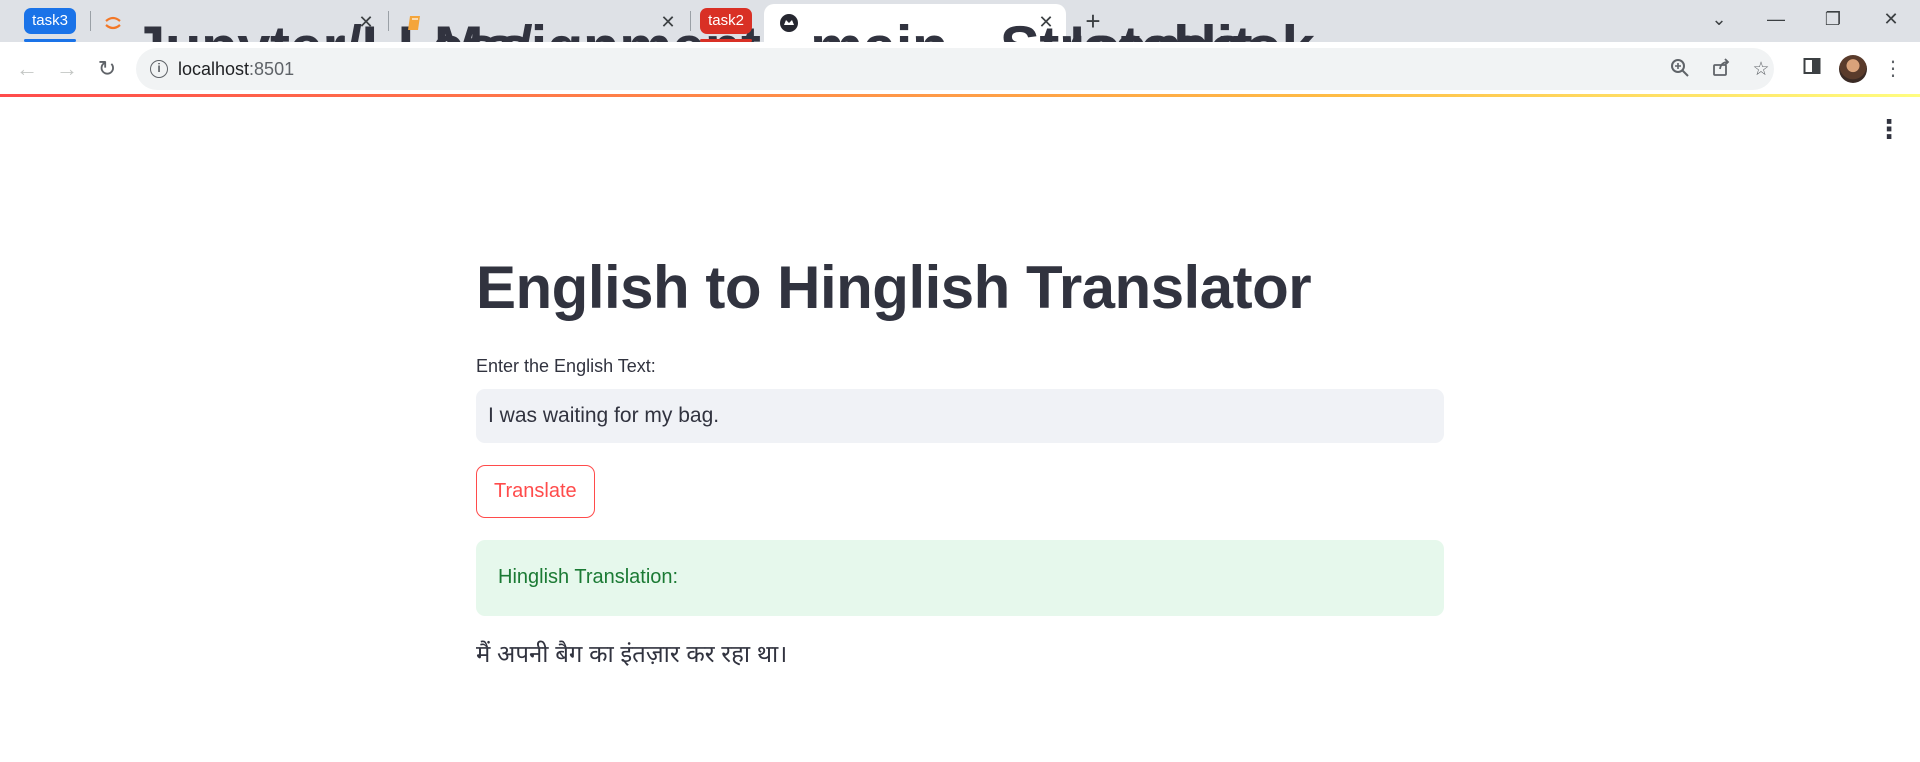  Describe the element at coordinates (113, 23) in the screenshot. I see `jupyter-icon` at that location.